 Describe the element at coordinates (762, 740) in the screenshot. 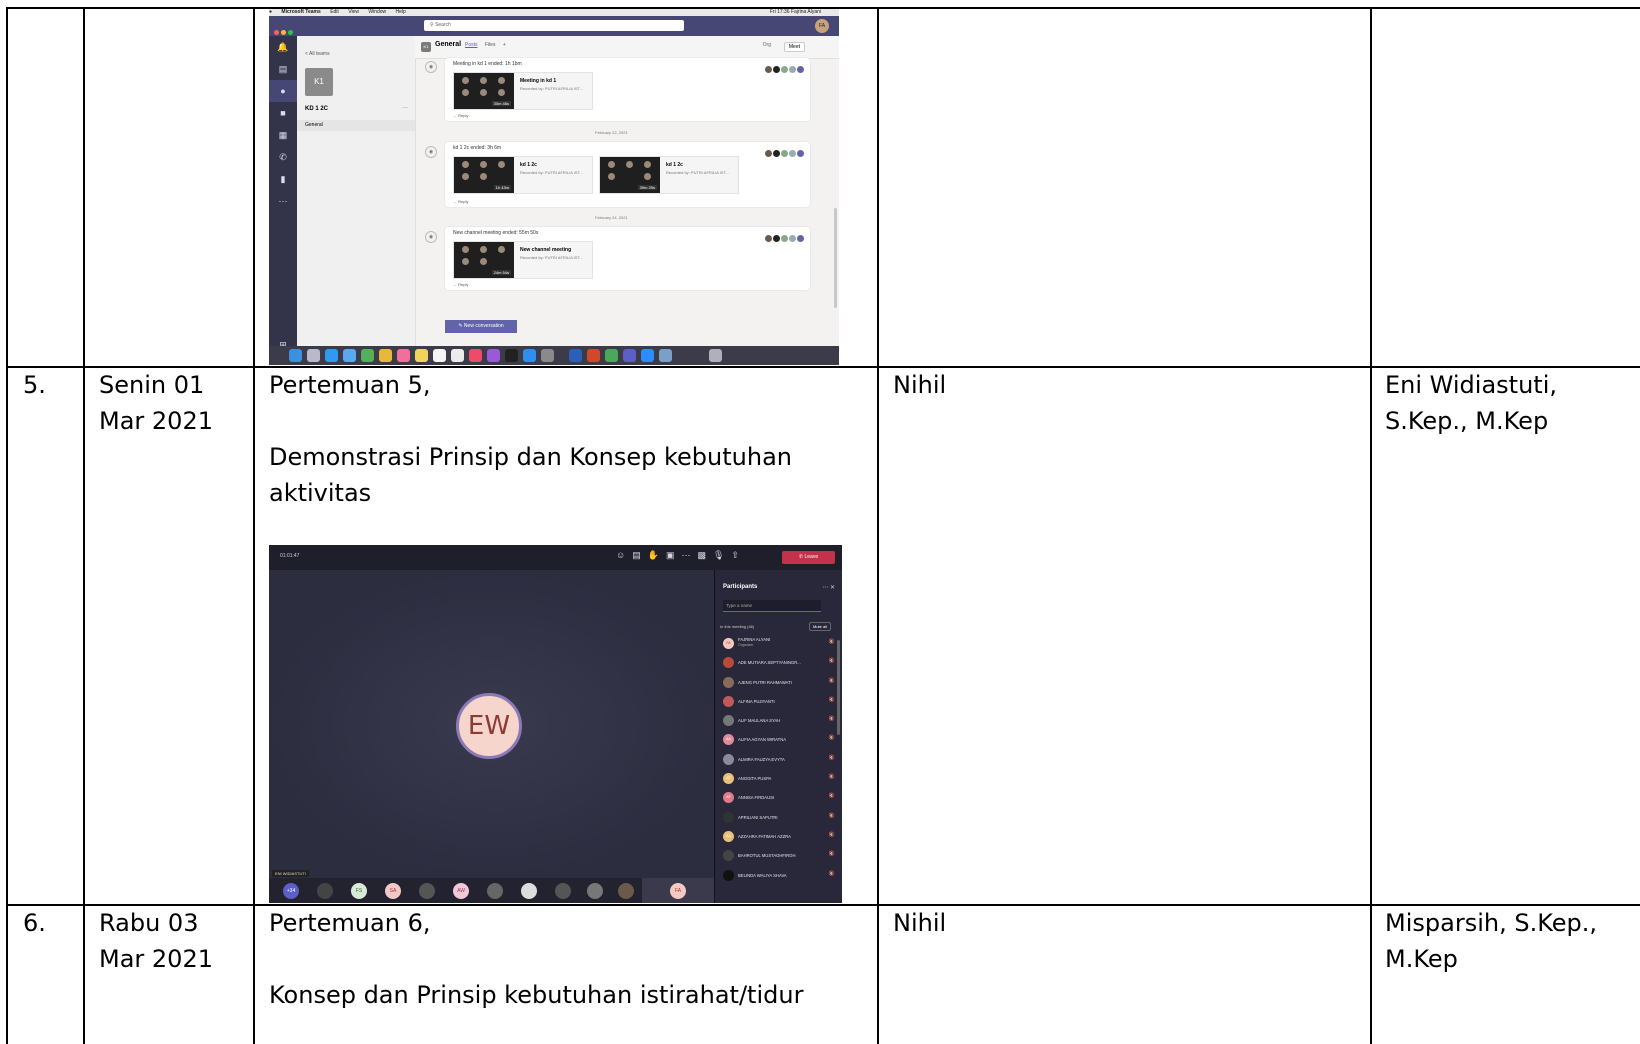

I see `participant-name: ALIFIA AGYAN WIRATNA` at that location.